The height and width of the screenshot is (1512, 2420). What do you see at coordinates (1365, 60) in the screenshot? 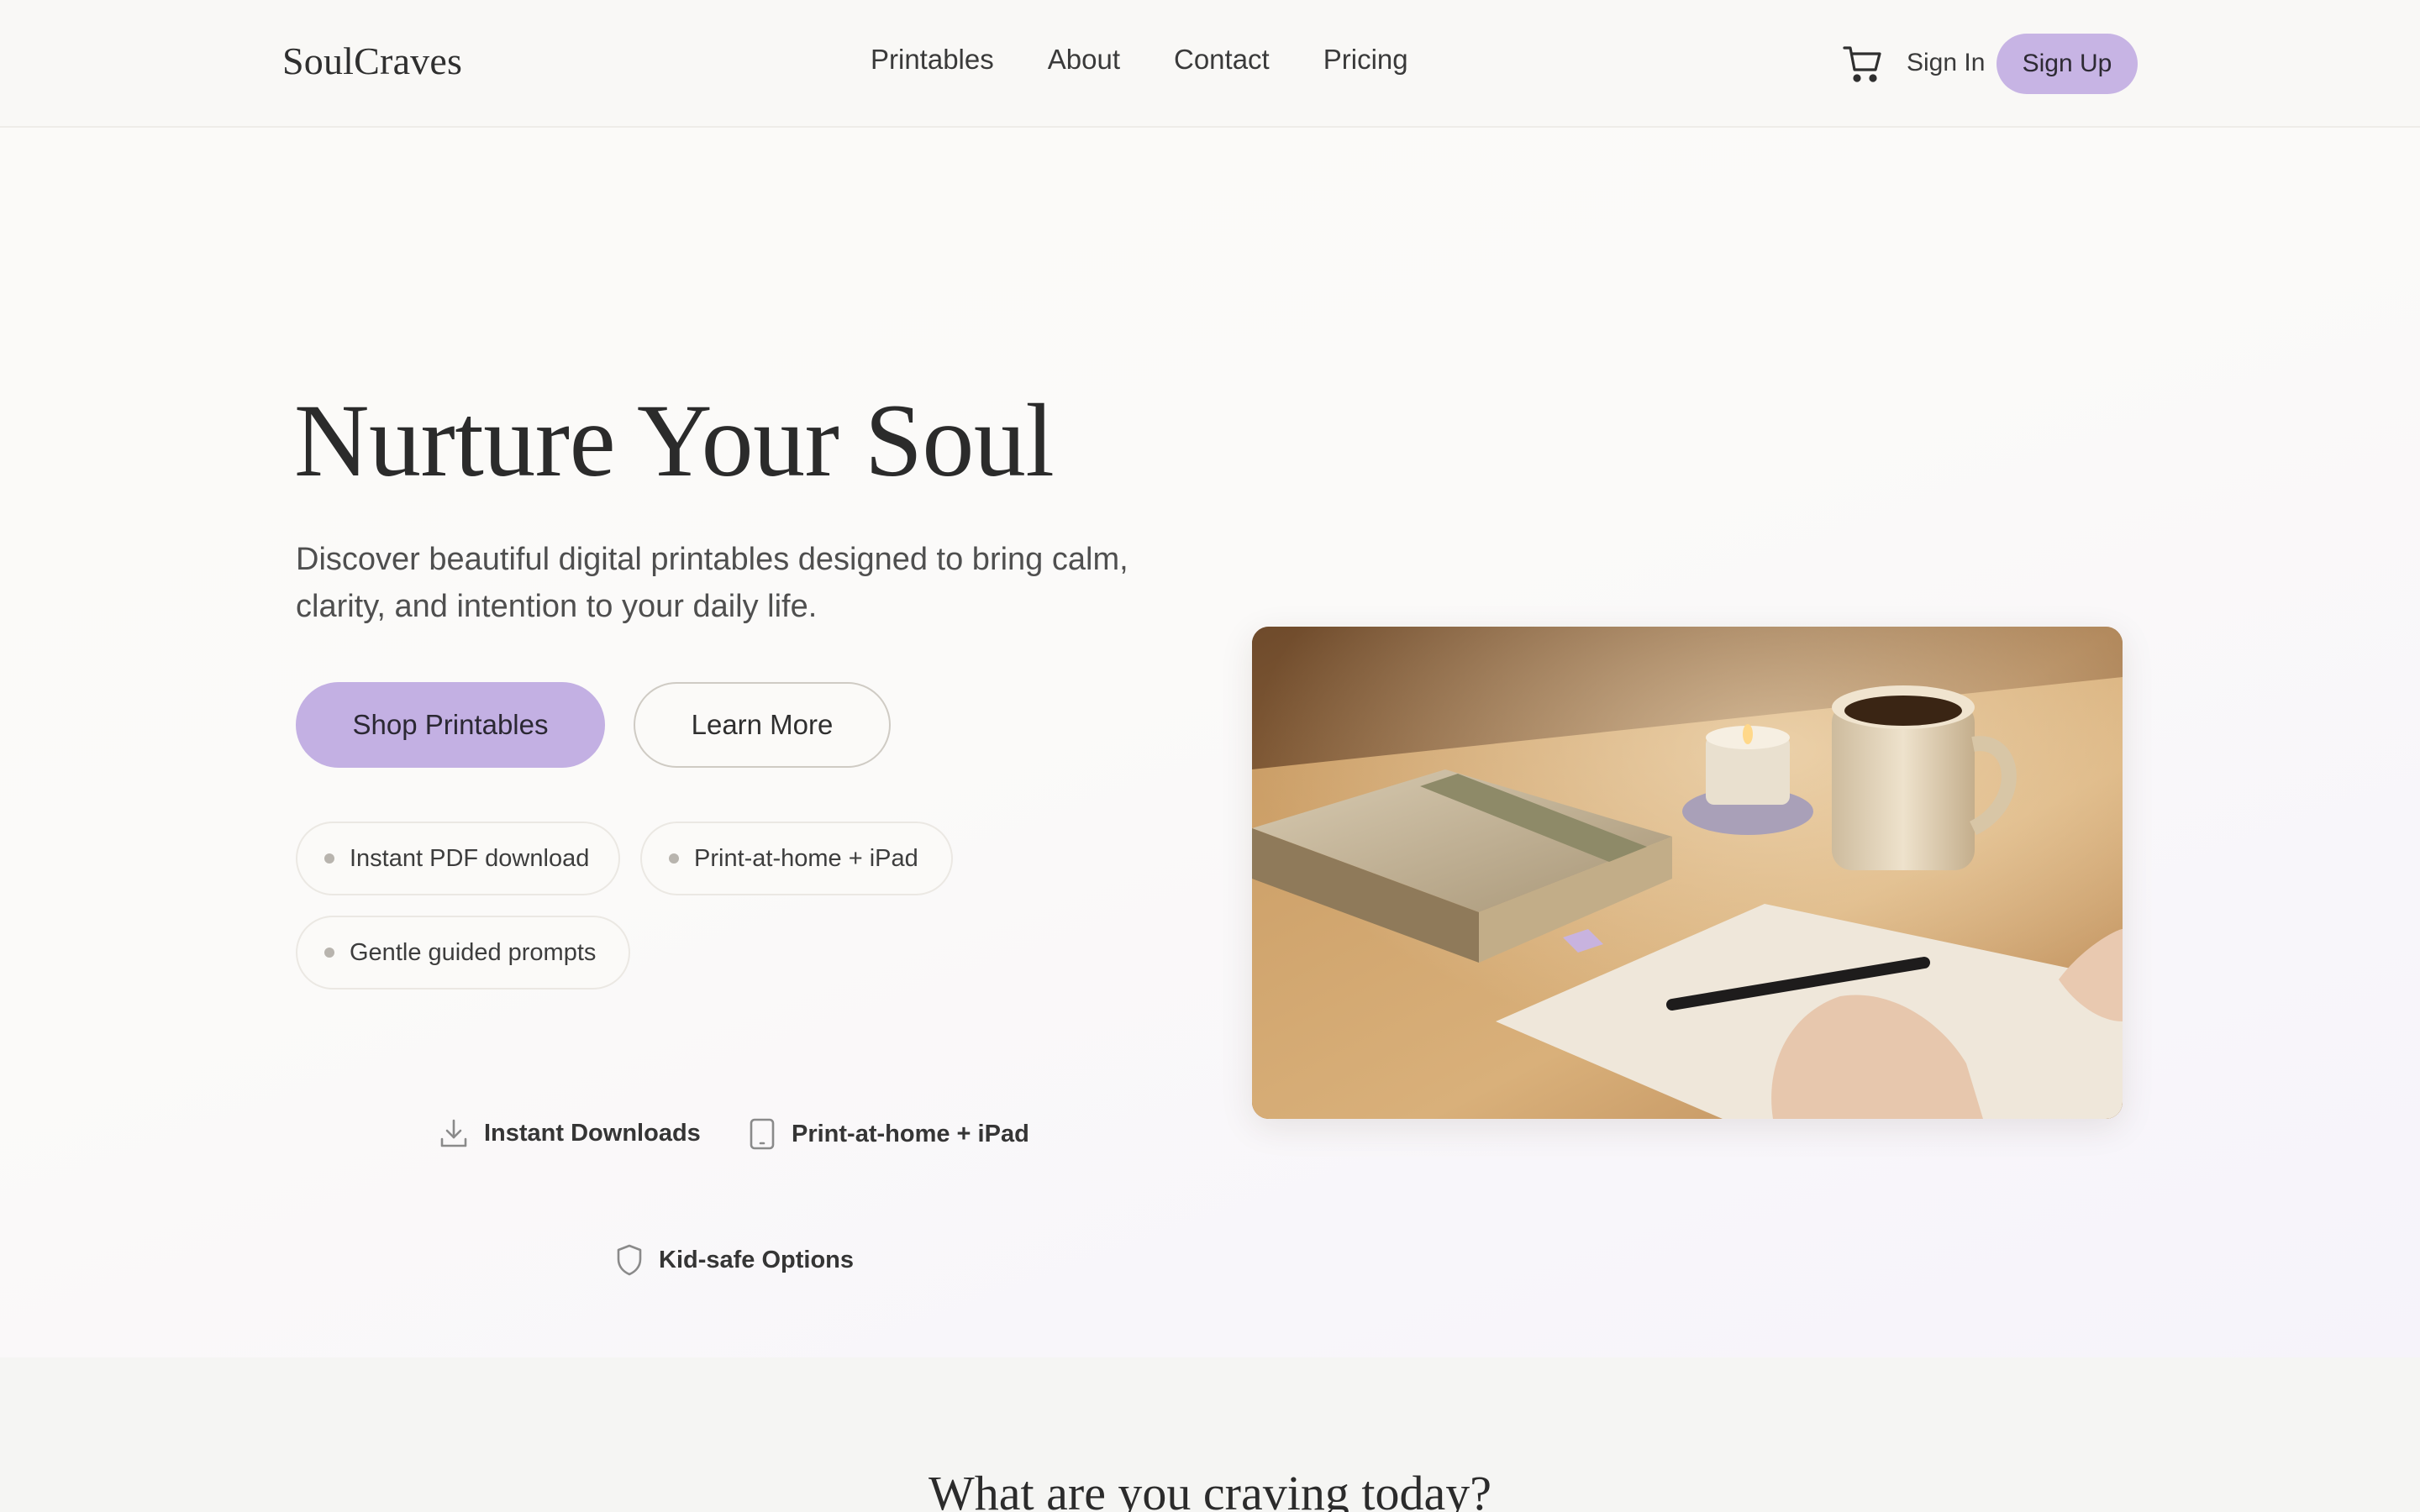
I see `nav-link-pricing: Pricing` at bounding box center [1365, 60].